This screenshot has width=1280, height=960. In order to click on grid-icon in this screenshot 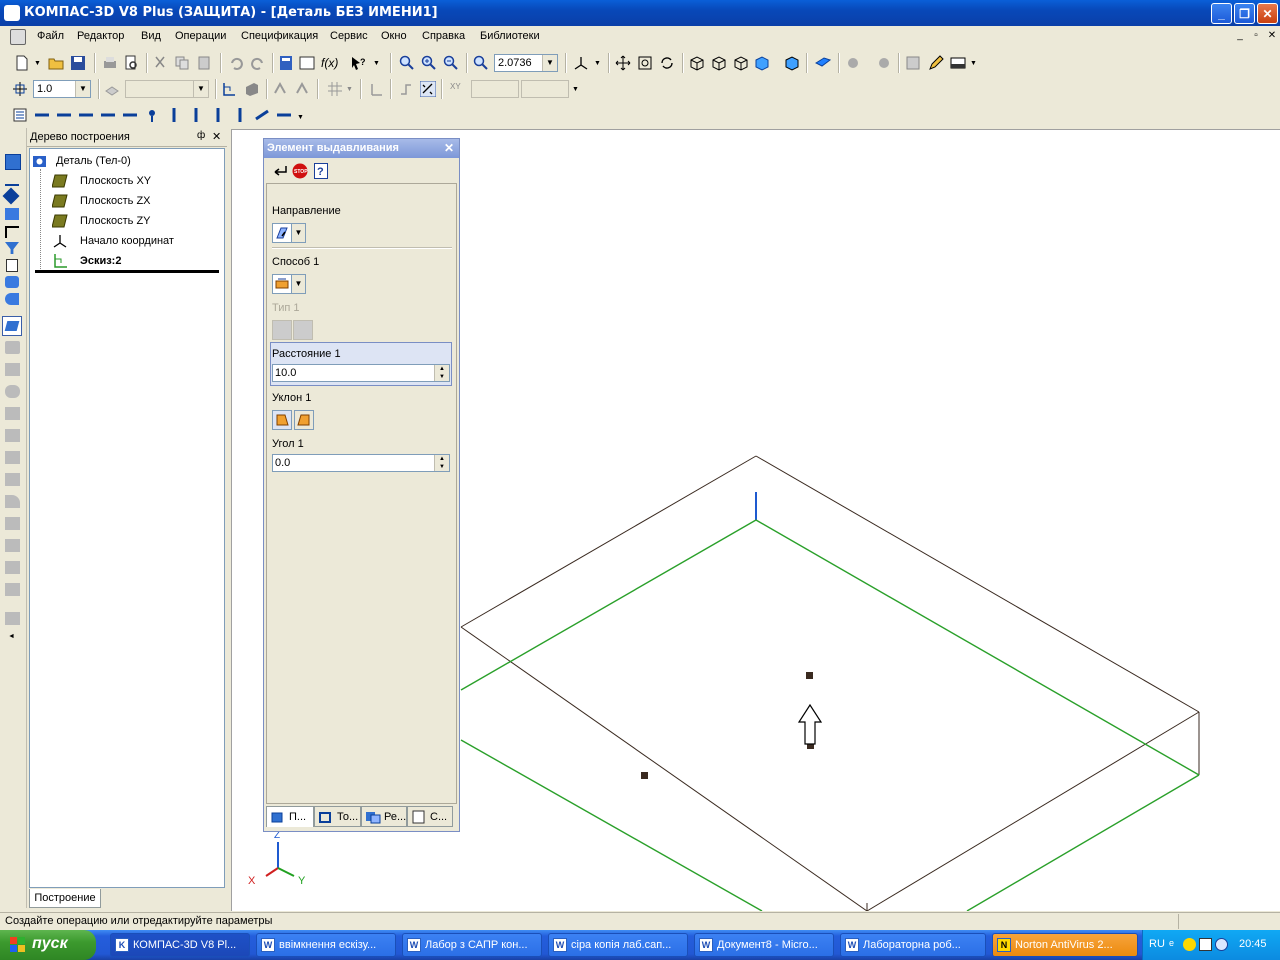, I will do `click(335, 89)`.